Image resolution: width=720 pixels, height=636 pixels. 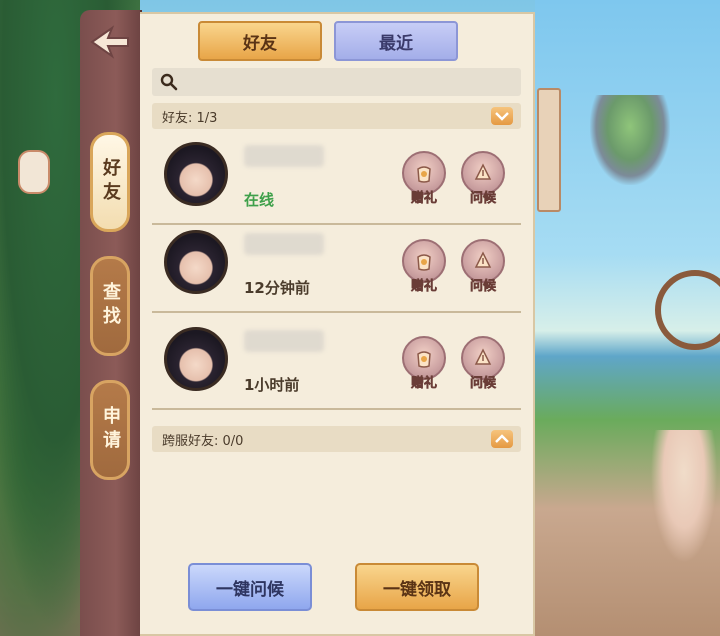 What do you see at coordinates (169, 82) in the screenshot?
I see `search-icon` at bounding box center [169, 82].